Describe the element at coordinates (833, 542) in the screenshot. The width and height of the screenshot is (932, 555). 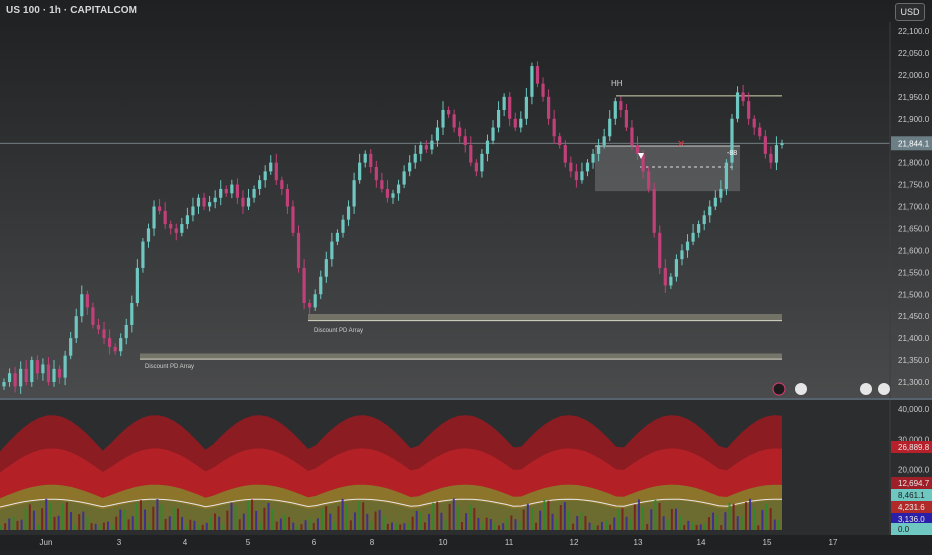
I see `x-tick-label: 17` at that location.